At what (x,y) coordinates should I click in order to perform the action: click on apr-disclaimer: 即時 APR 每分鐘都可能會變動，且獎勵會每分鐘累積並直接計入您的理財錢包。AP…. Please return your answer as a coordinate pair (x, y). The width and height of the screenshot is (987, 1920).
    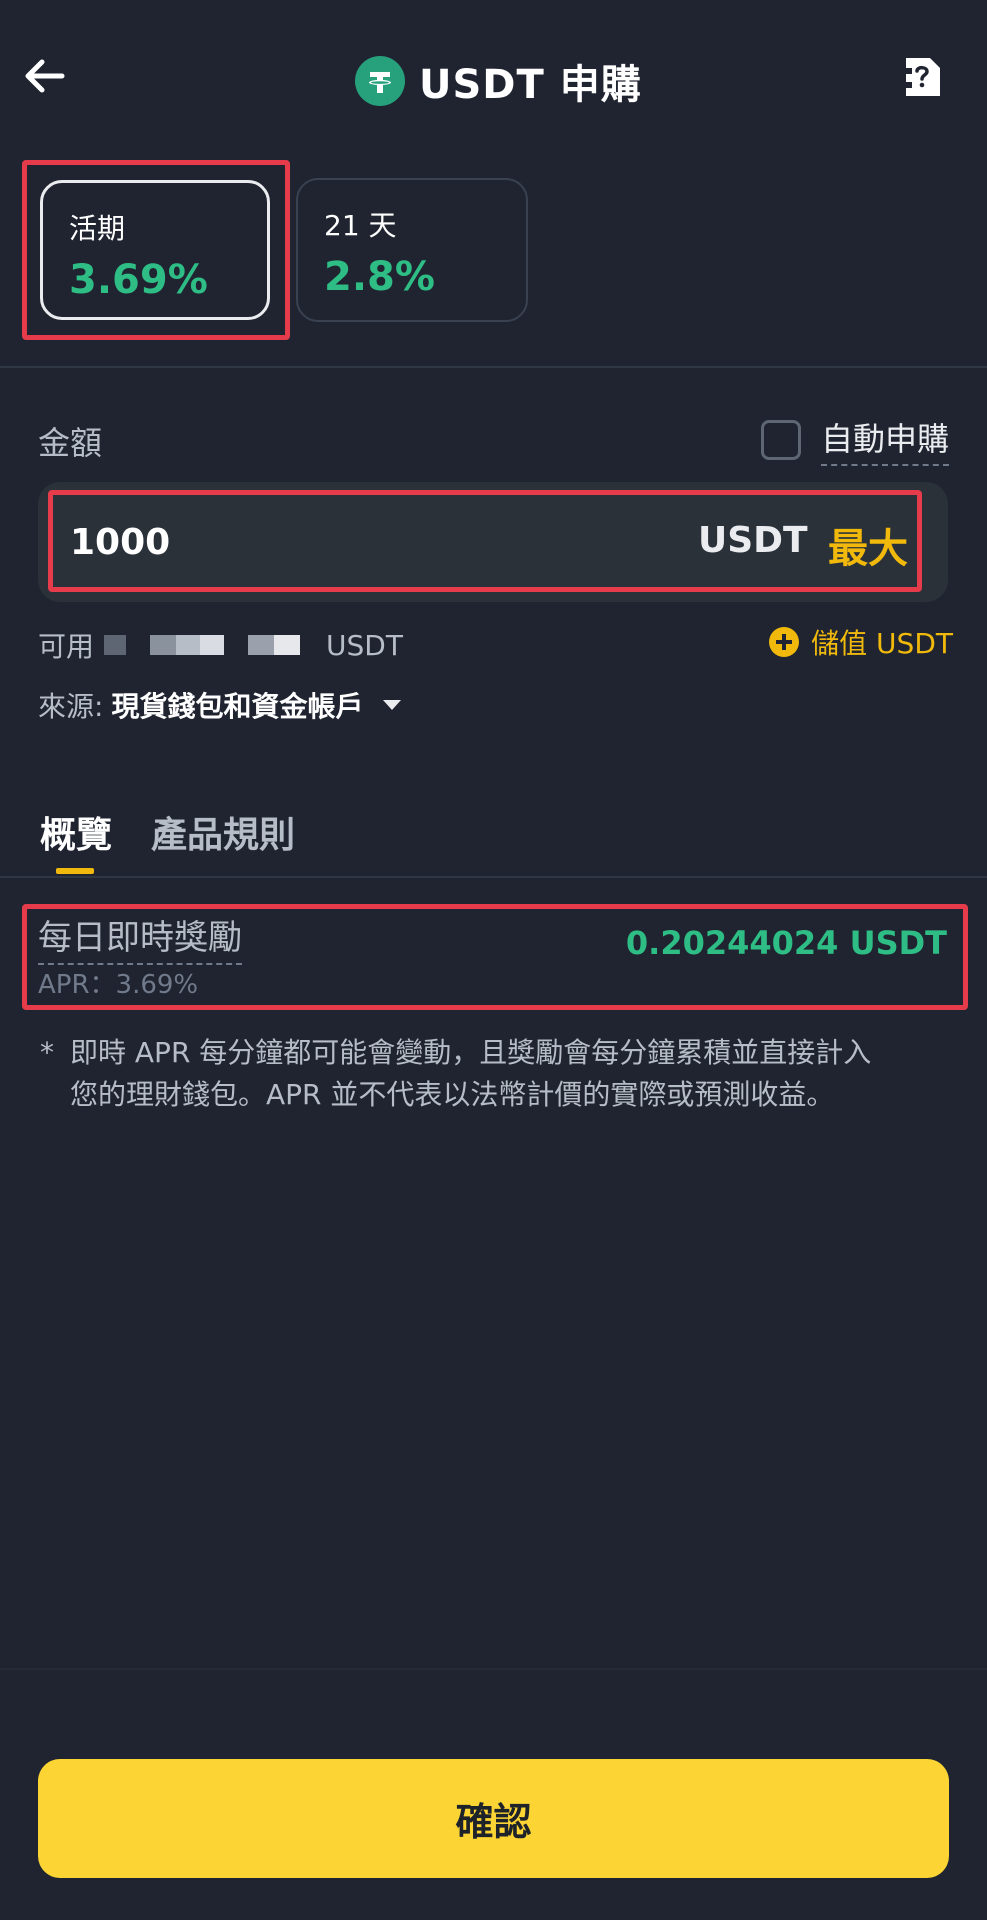
    Looking at the image, I should click on (471, 1073).